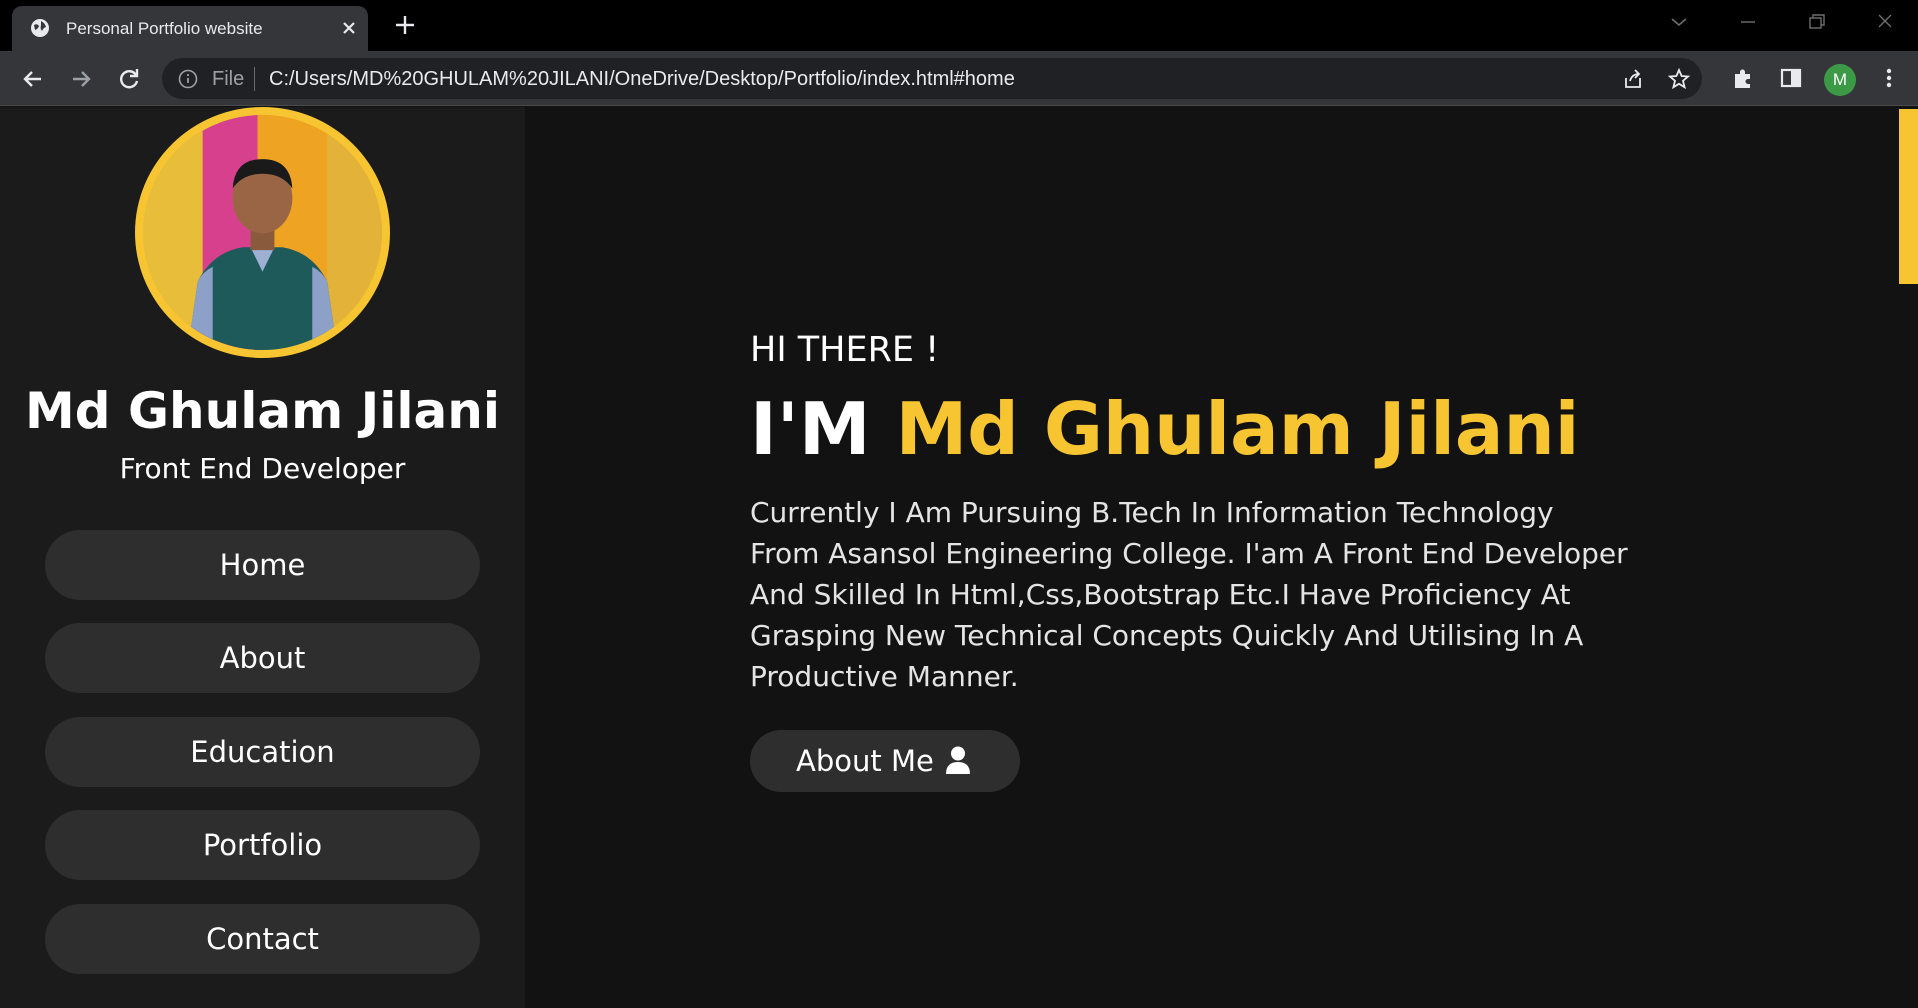  I want to click on minimize-icon, so click(1748, 22).